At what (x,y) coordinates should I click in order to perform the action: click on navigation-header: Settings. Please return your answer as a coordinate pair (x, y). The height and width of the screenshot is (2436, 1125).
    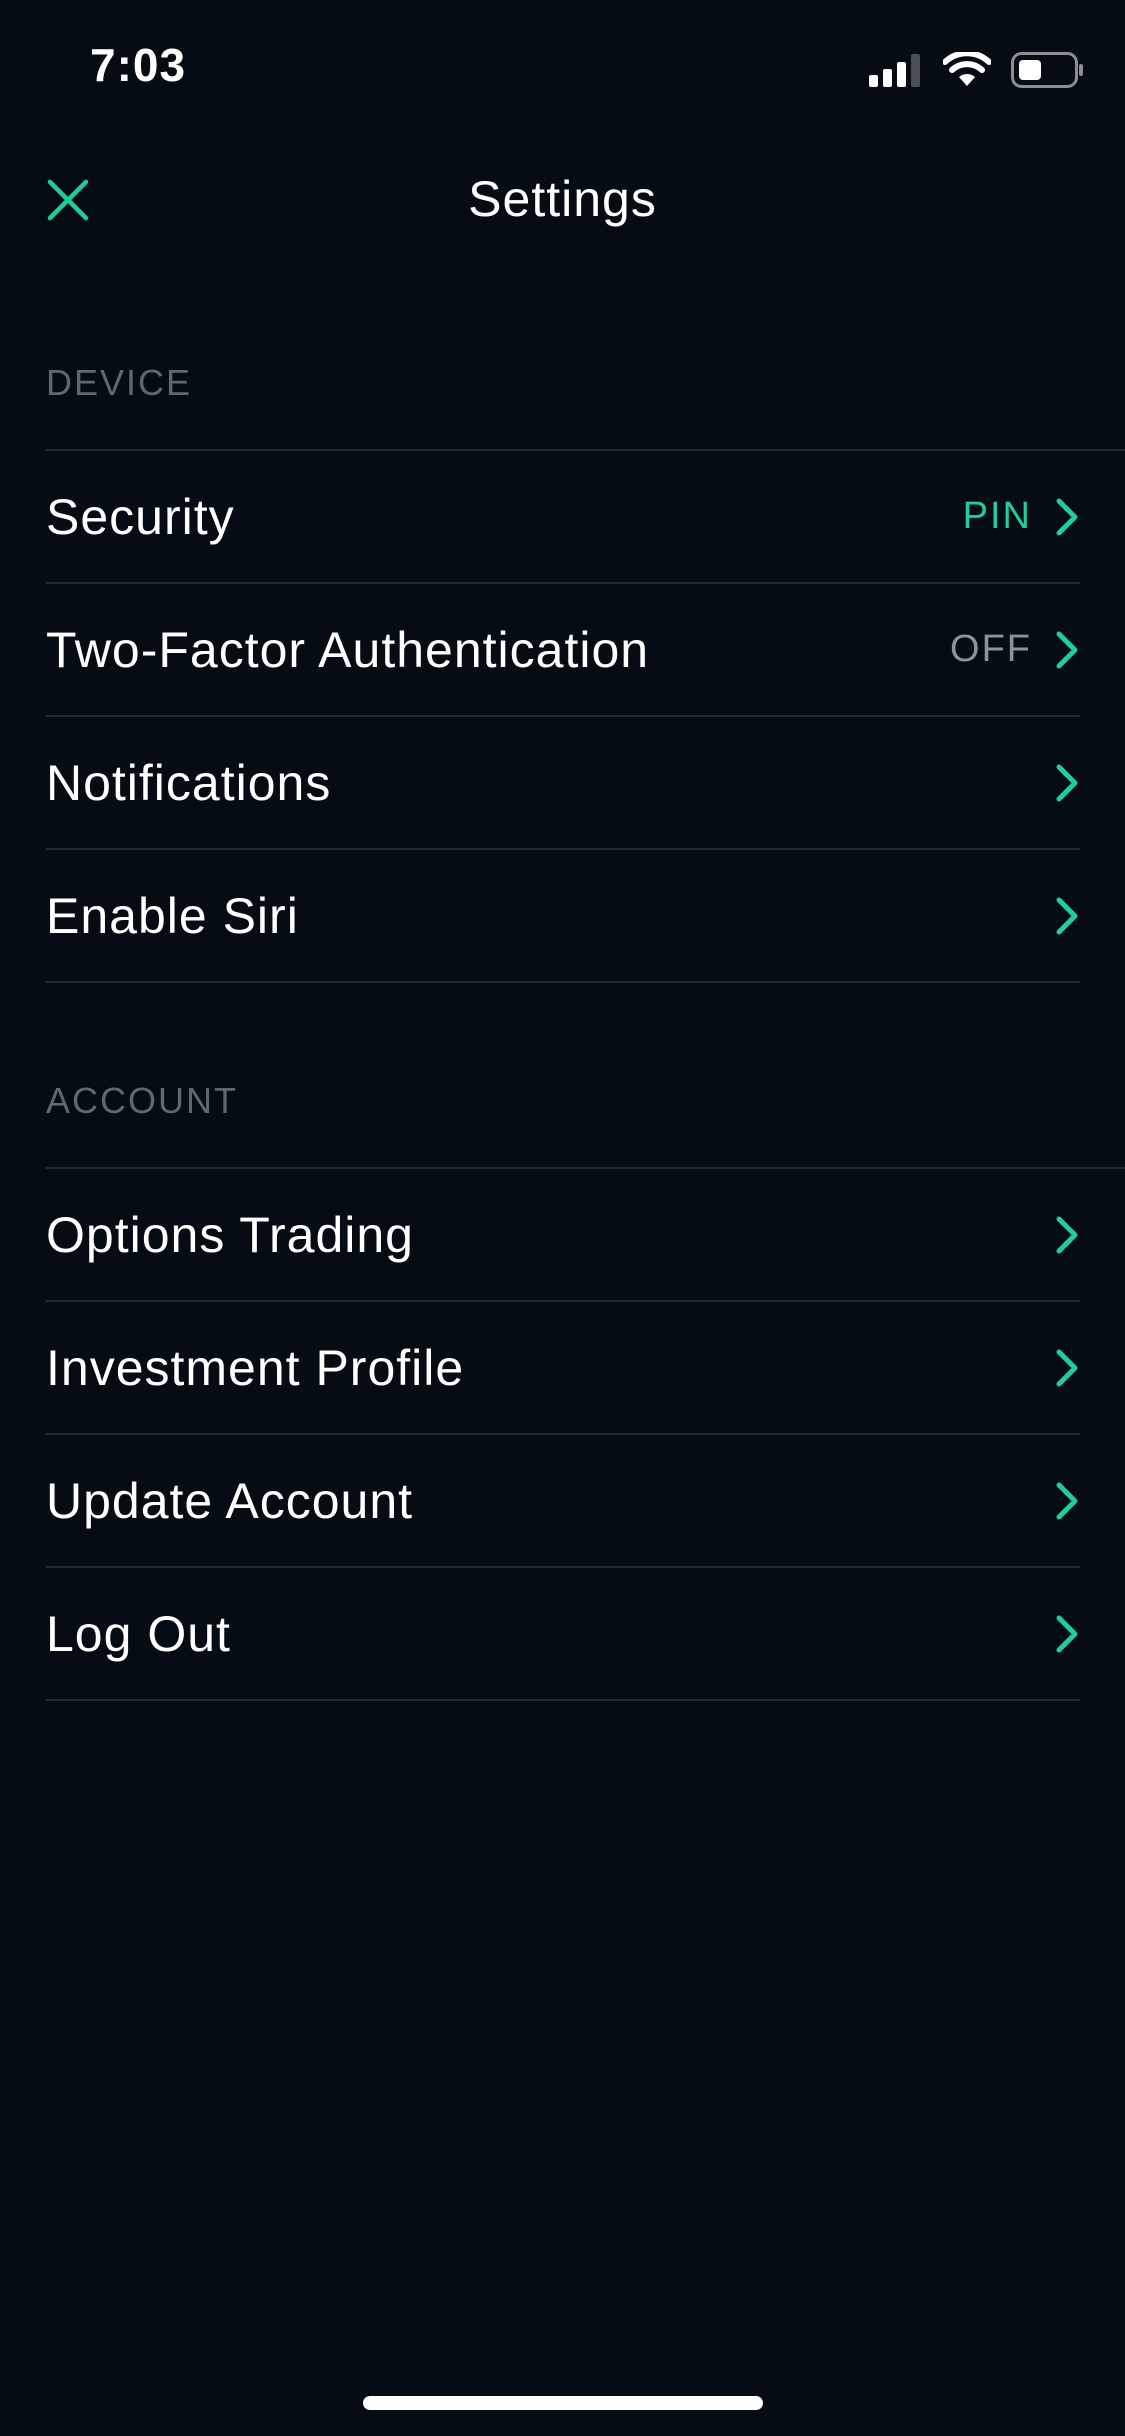
    Looking at the image, I should click on (562, 200).